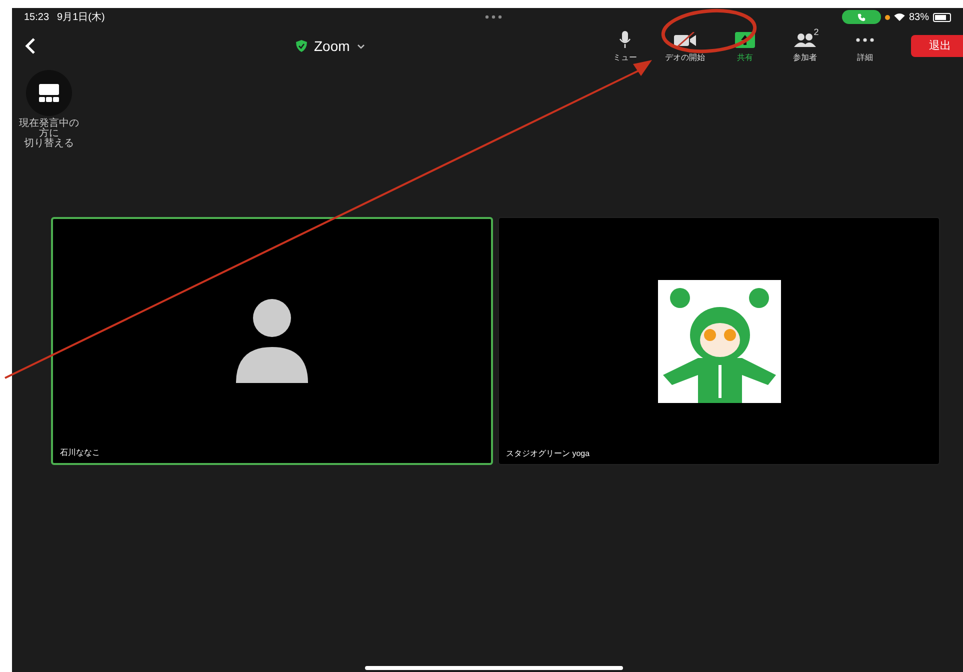  I want to click on back-icon, so click(30, 46).